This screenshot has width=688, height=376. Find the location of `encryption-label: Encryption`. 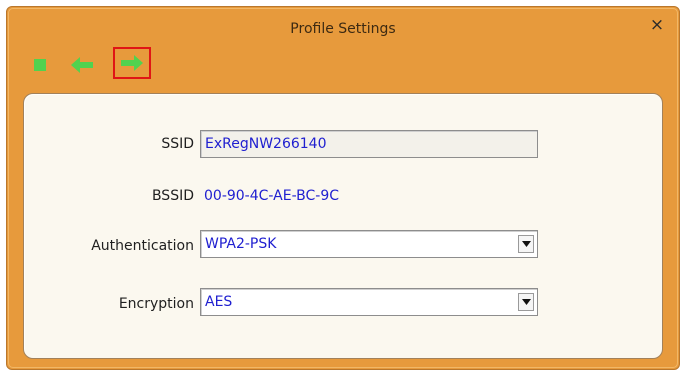

encryption-label: Encryption is located at coordinates (156, 304).